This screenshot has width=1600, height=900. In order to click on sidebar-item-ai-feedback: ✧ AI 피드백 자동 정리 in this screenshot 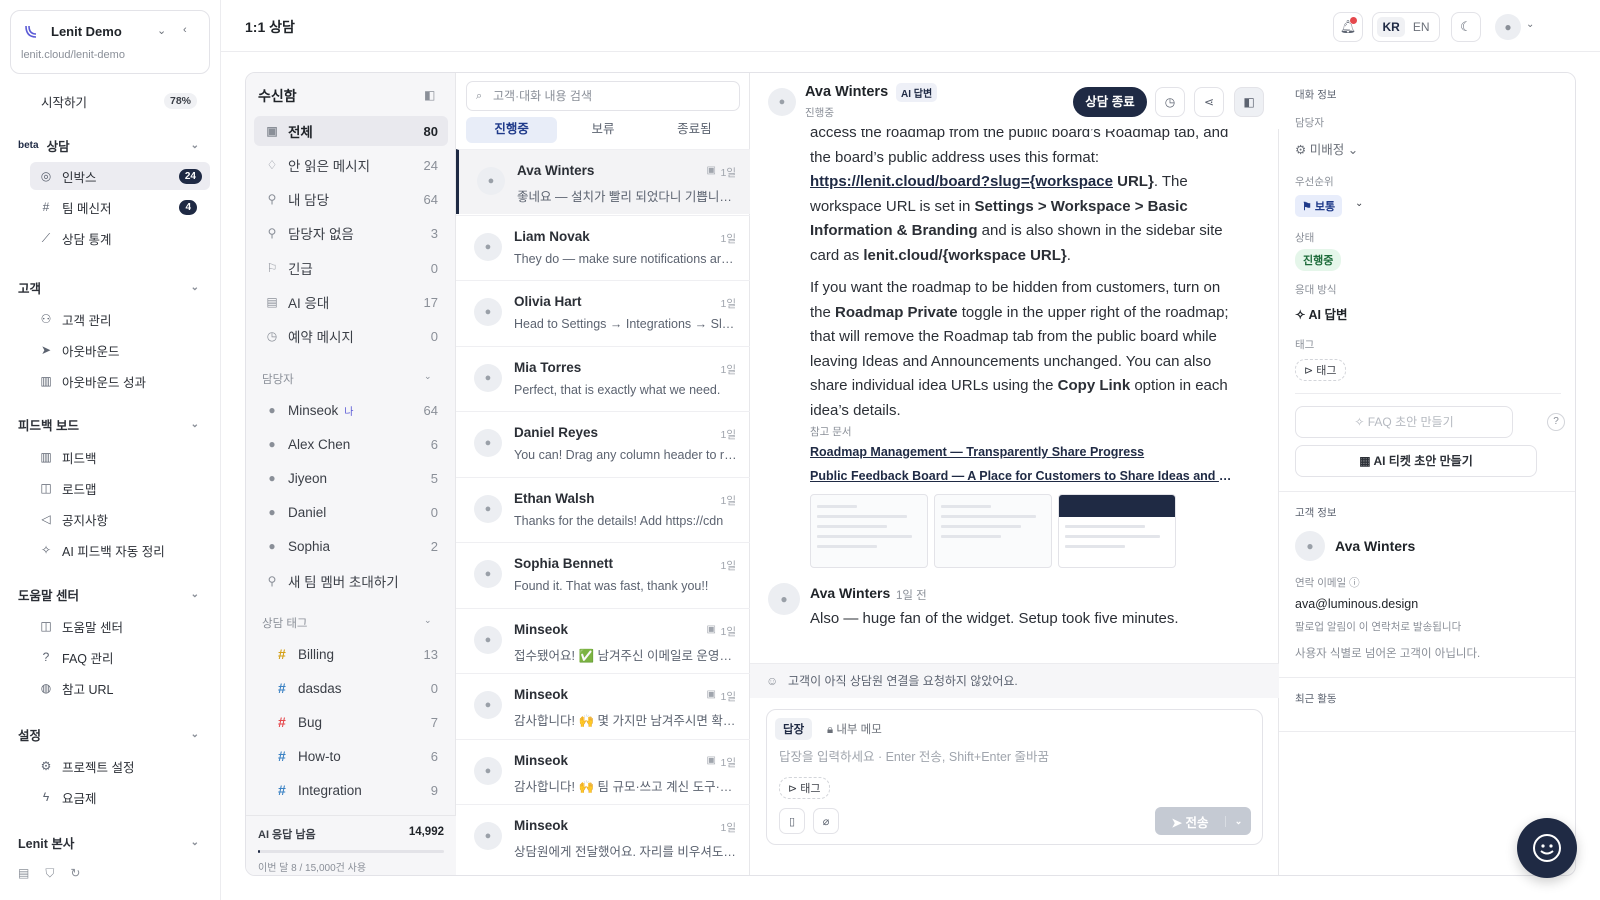, I will do `click(110, 550)`.